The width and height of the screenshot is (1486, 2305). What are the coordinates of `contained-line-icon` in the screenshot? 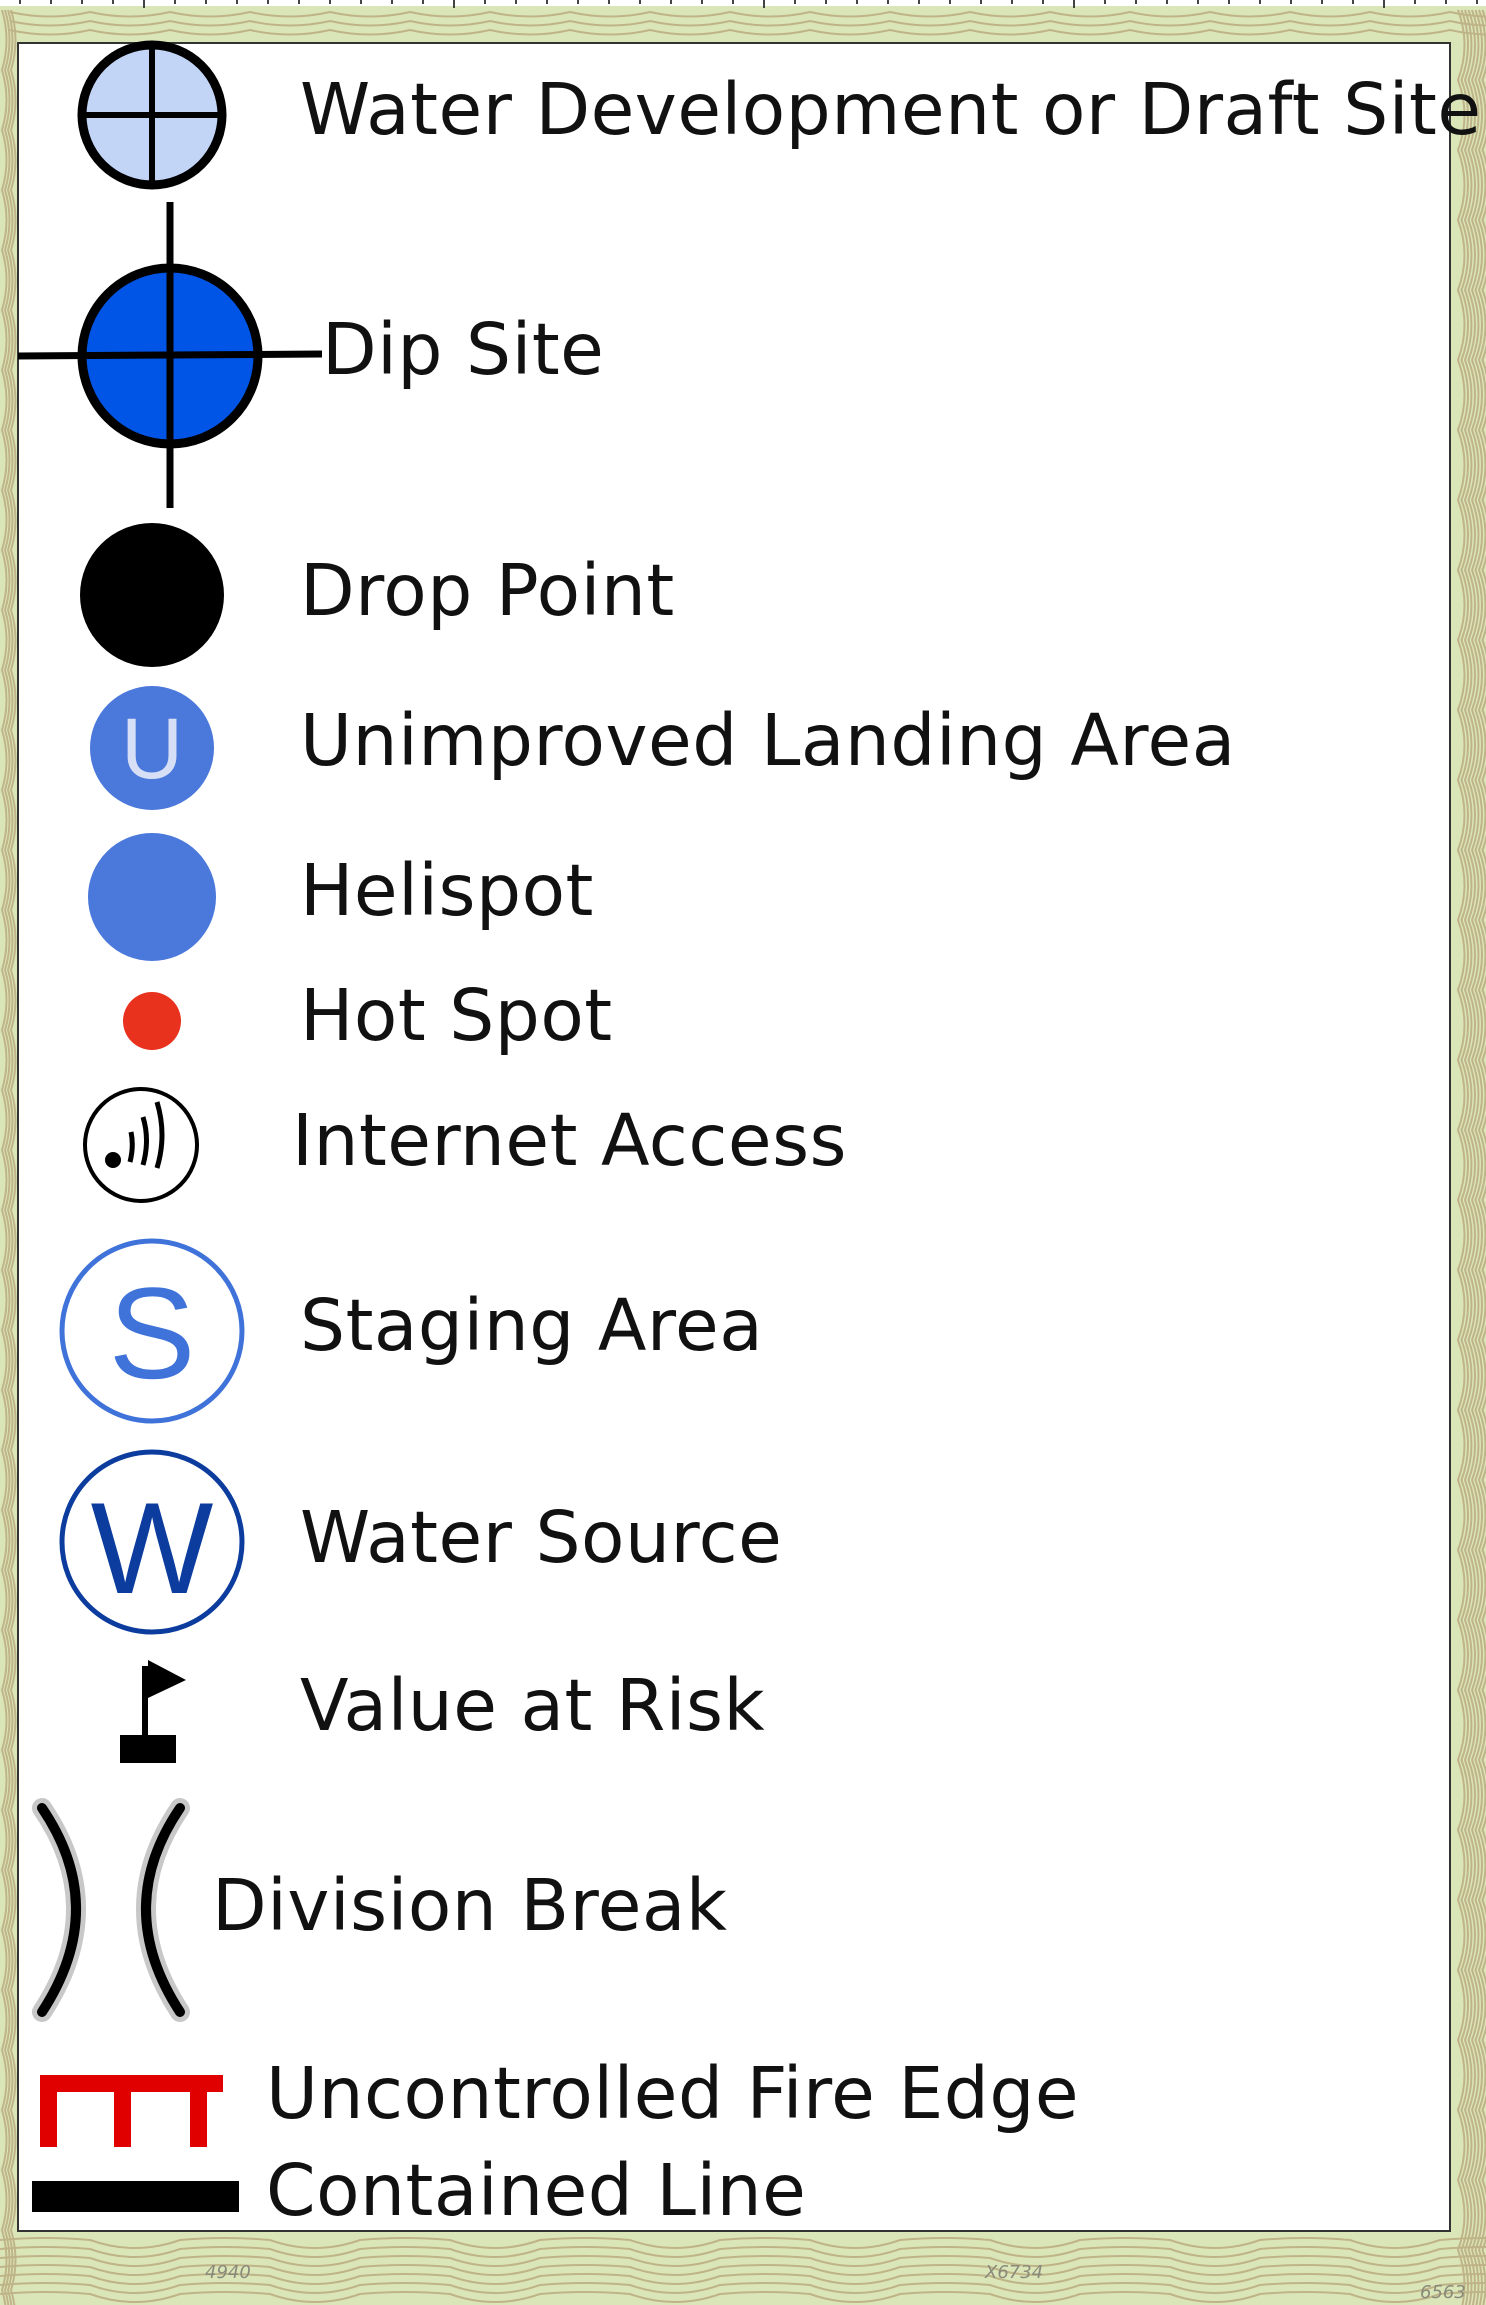 It's located at (135, 2196).